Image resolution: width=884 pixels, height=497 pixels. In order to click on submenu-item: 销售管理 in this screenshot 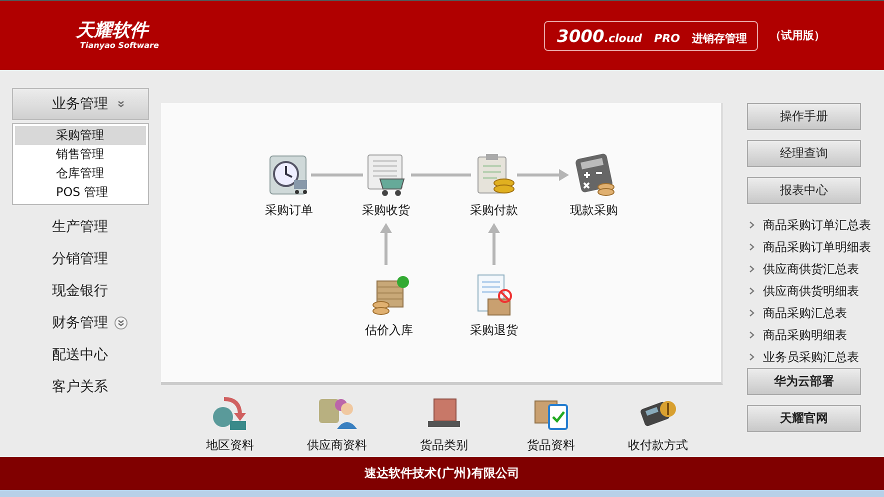, I will do `click(80, 154)`.